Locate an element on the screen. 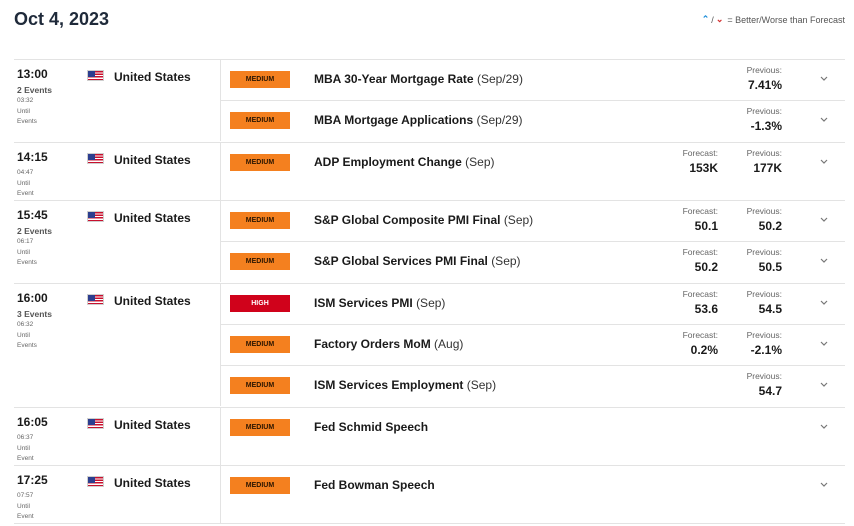 The width and height of the screenshot is (854, 526). countdown-time: 04:47 is located at coordinates (25, 172).